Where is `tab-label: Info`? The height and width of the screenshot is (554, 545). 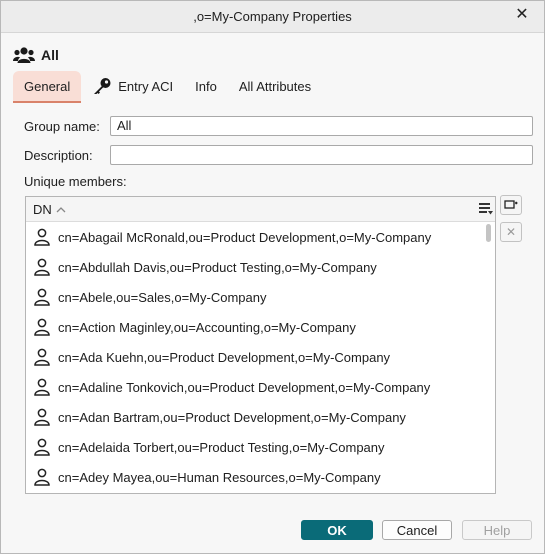 tab-label: Info is located at coordinates (206, 86).